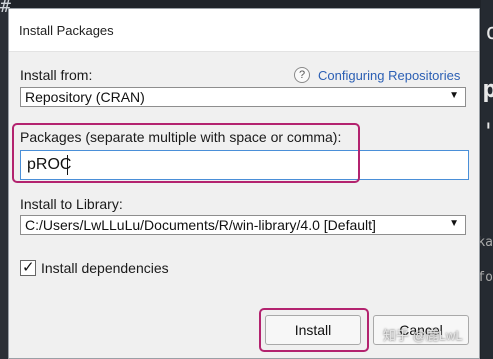 This screenshot has height=359, width=493. What do you see at coordinates (105, 268) in the screenshot?
I see `install-dependencies-label: Install dependencies` at bounding box center [105, 268].